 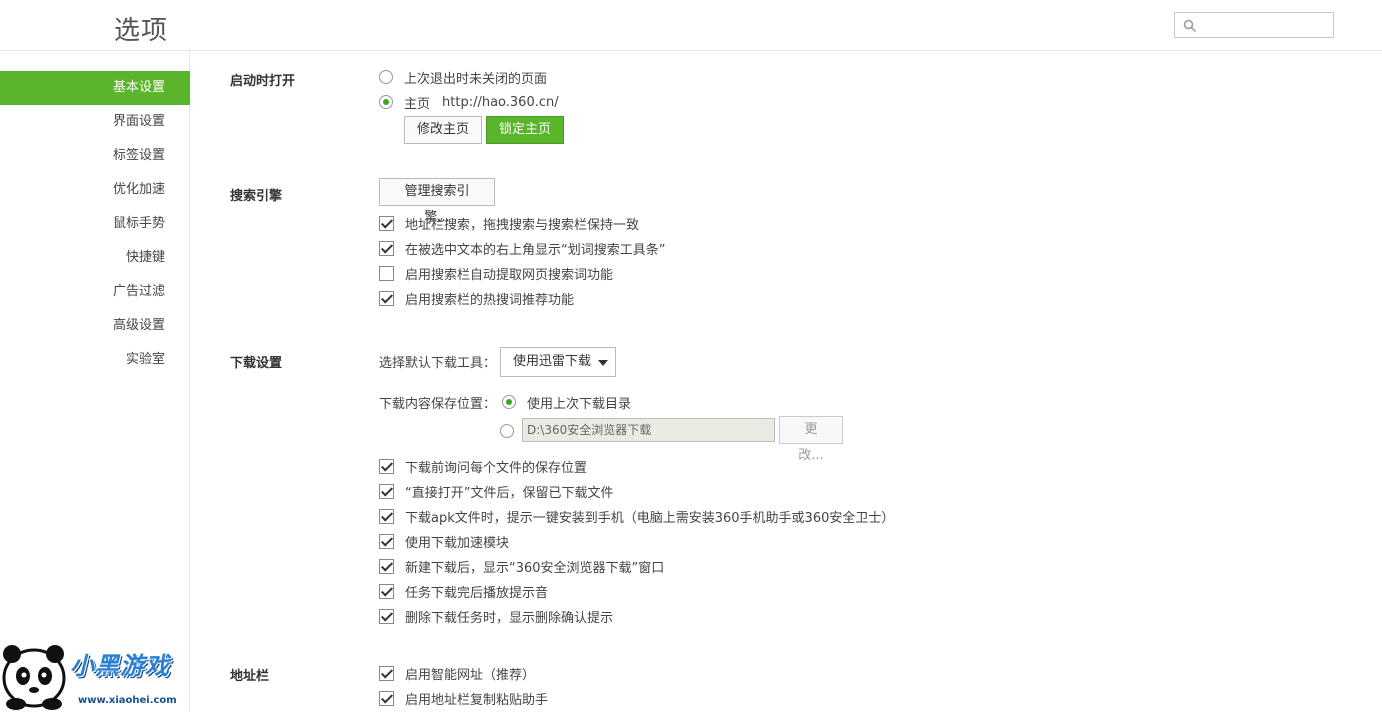 I want to click on sidebar-item-mouse-gestures: 鼠标手势, so click(x=95, y=224).